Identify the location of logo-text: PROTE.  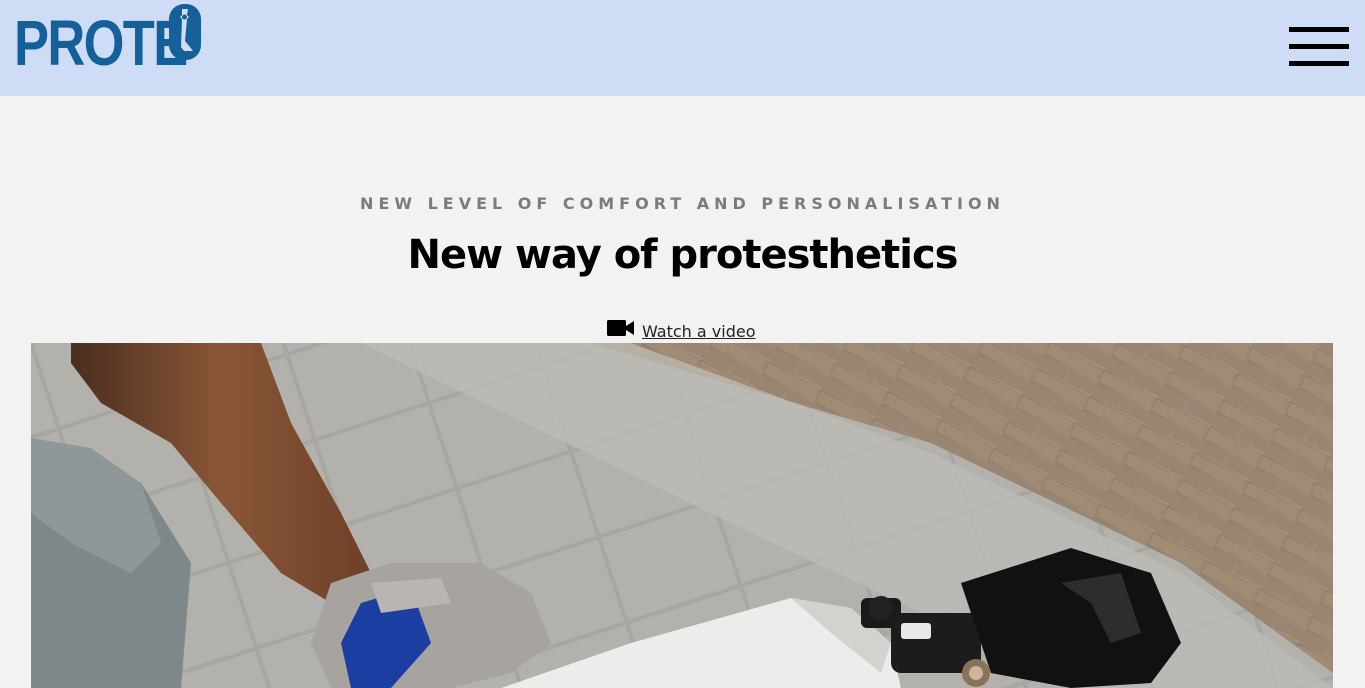
(101, 43).